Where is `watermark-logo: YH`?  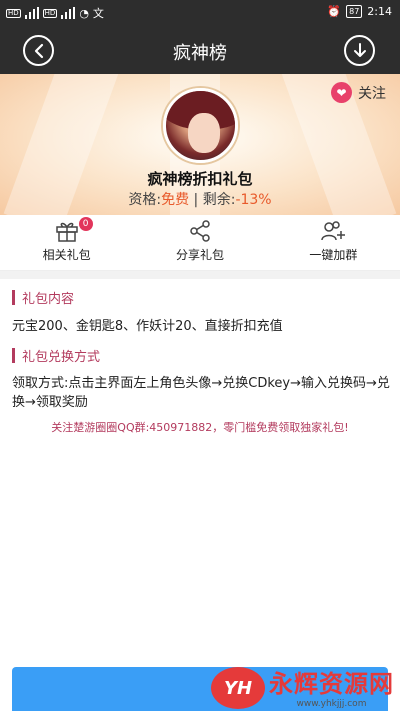
watermark-logo: YH is located at coordinates (238, 688).